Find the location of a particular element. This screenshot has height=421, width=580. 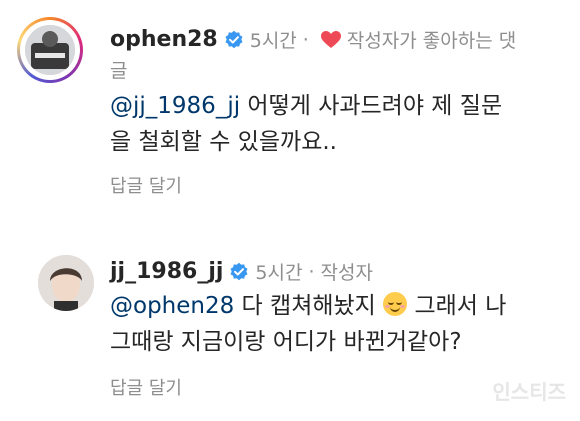

comment-header: jj_1986_jj 5시간 · 작성자 is located at coordinates (241, 271).